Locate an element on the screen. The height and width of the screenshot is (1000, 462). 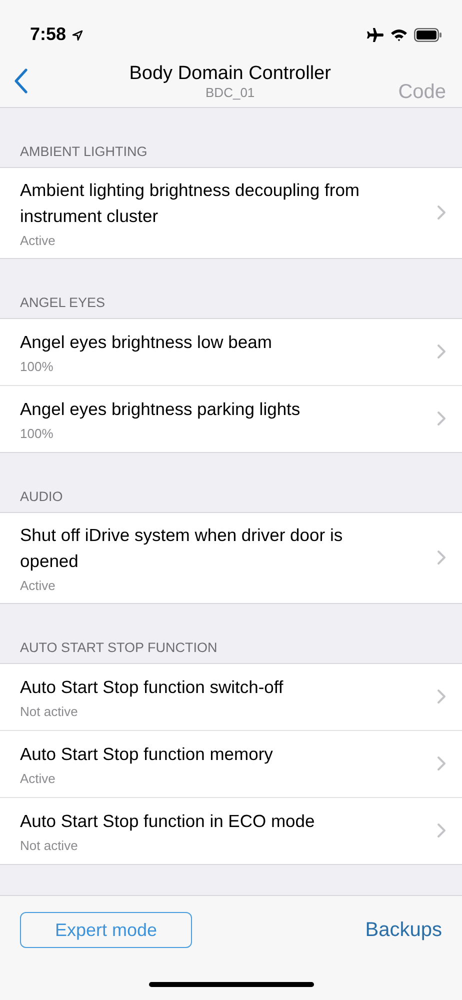
setting-row: Ambient lighting brightness decoupling from instrument cluster Active is located at coordinates (231, 213).